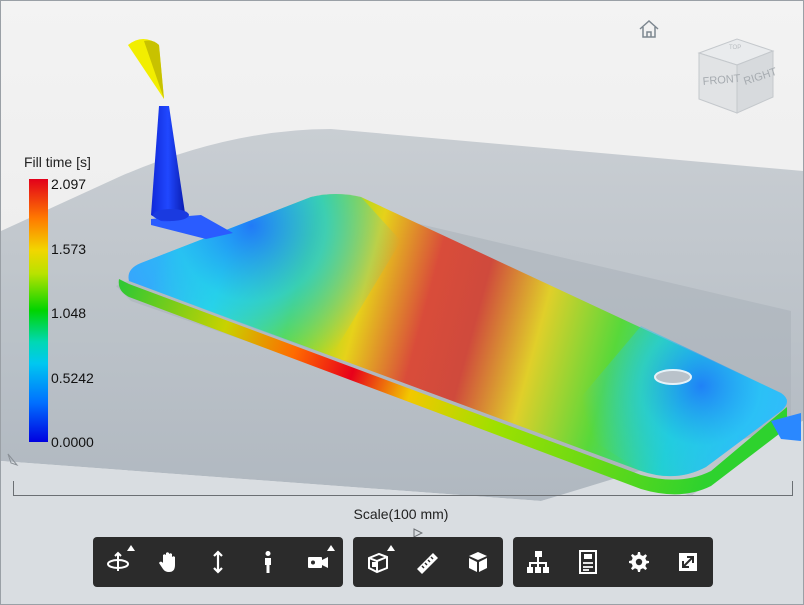 The image size is (804, 605). Describe the element at coordinates (673, 377) in the screenshot. I see `plate-hole` at that location.